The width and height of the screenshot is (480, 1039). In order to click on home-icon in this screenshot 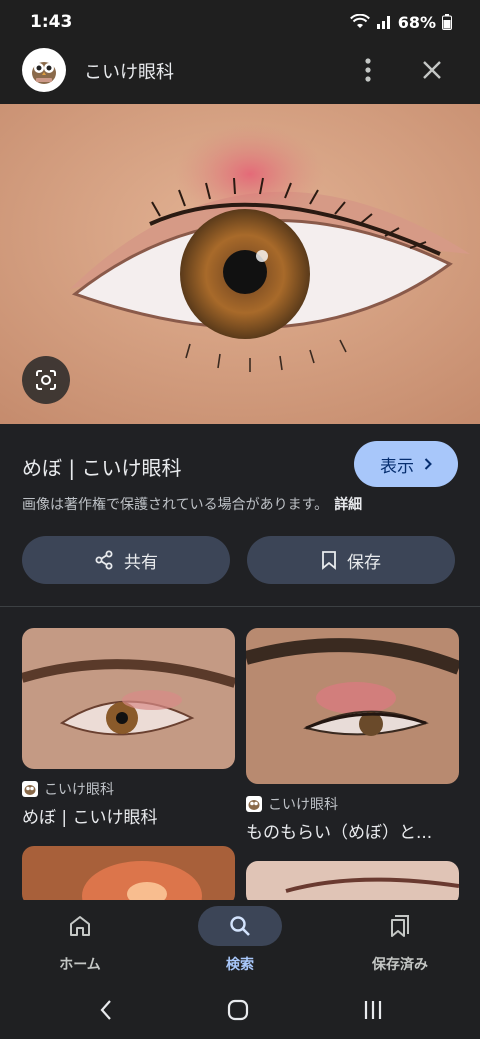, I will do `click(80, 926)`.